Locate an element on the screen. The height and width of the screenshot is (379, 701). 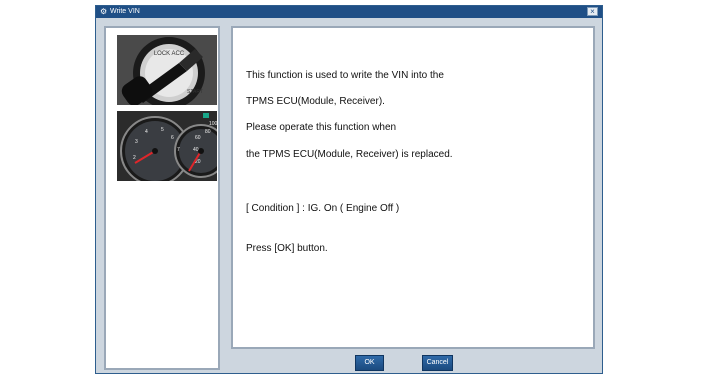
svg-text: START is located at coordinates (195, 92).